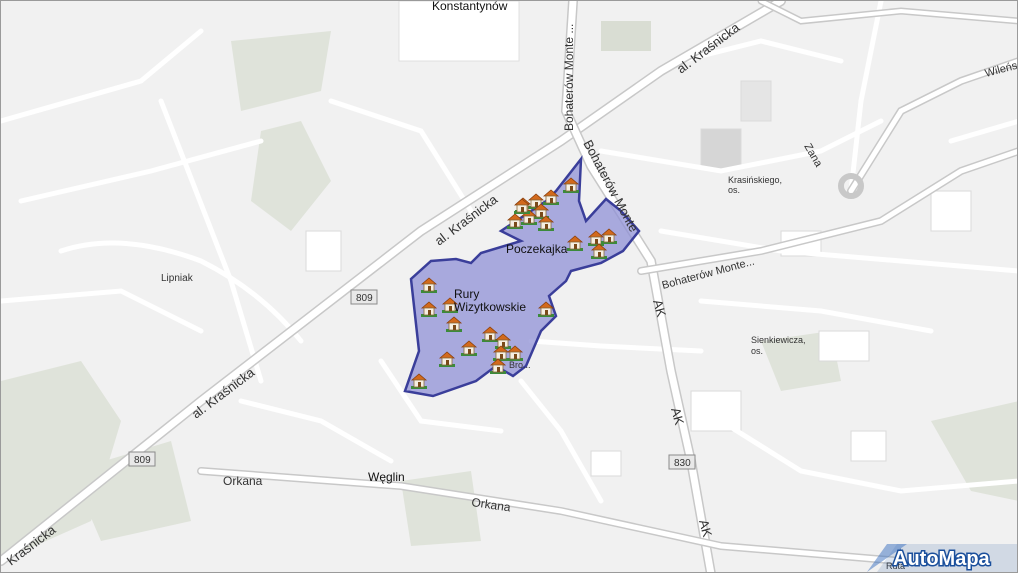 Image resolution: width=1018 pixels, height=573 pixels. I want to click on svg-text: 830, so click(682, 463).